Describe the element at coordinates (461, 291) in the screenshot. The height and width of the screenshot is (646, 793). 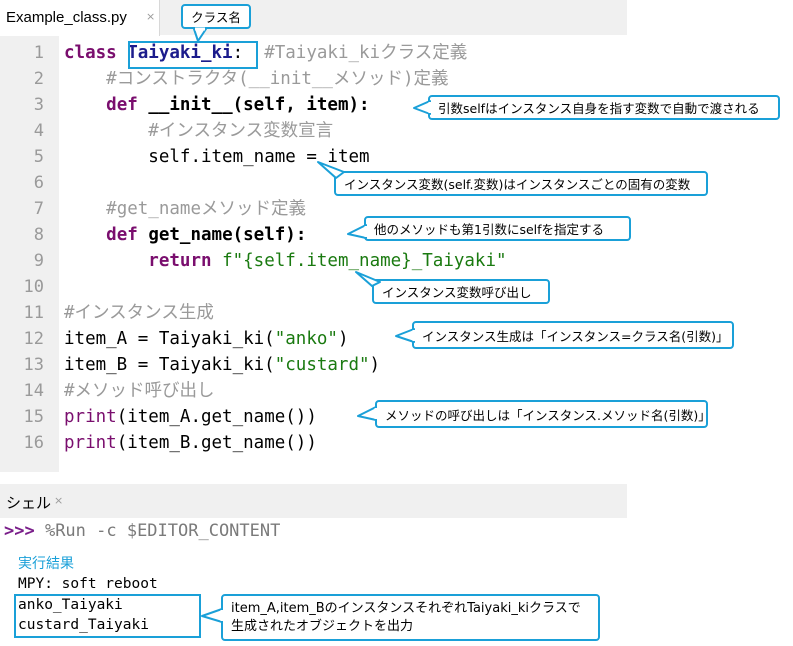
I see `callout-instance-variable-call: インスタンス変数呼び出し` at that location.